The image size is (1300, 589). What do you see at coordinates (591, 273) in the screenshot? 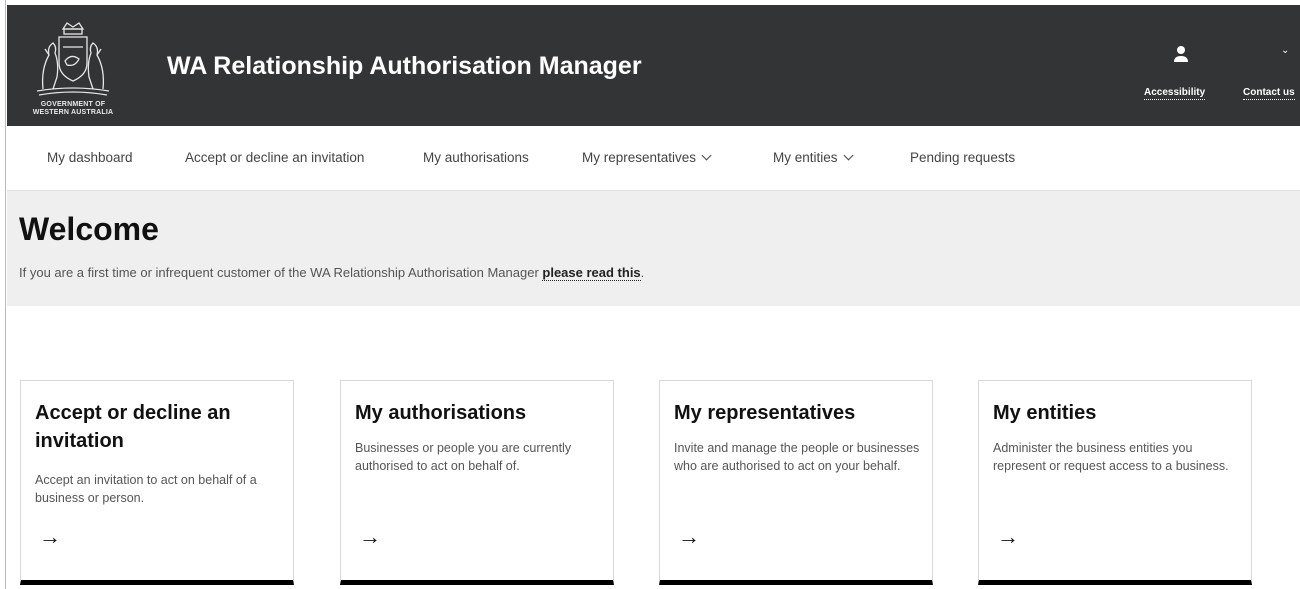
I see `please-read-this-link: please read this` at bounding box center [591, 273].